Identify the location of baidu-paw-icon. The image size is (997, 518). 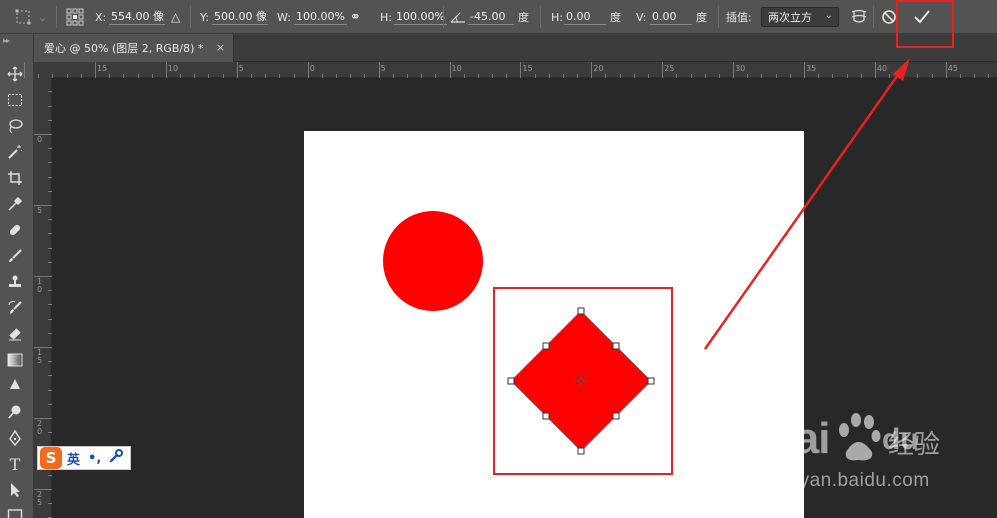
(860, 437).